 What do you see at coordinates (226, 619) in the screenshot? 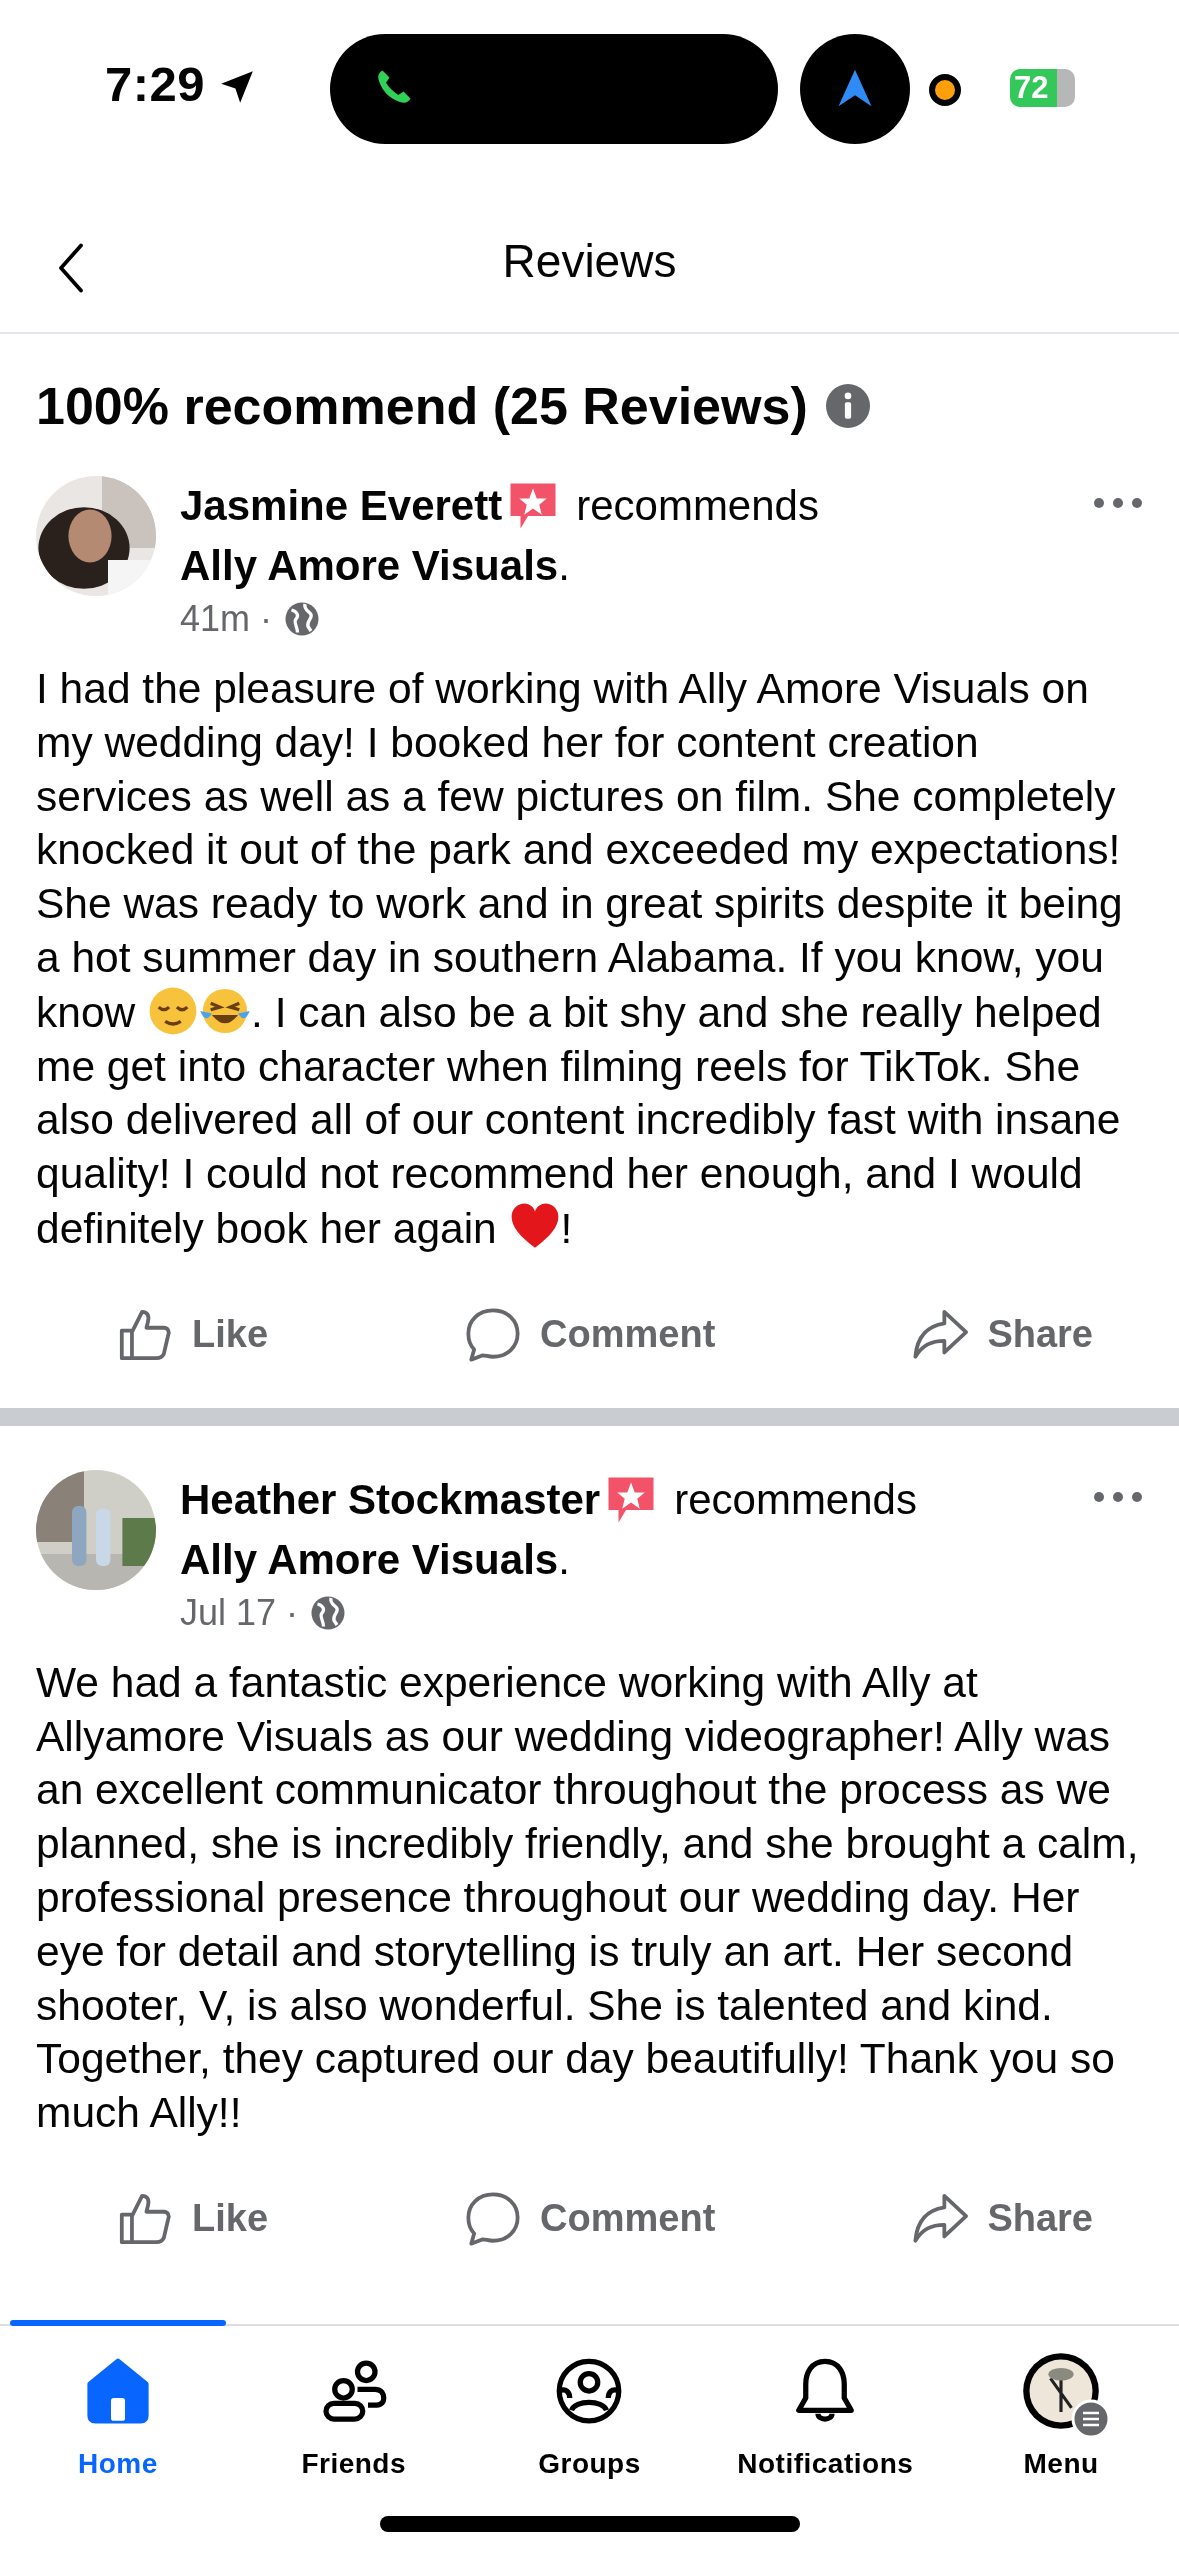
I see `post-time: 41m ·` at bounding box center [226, 619].